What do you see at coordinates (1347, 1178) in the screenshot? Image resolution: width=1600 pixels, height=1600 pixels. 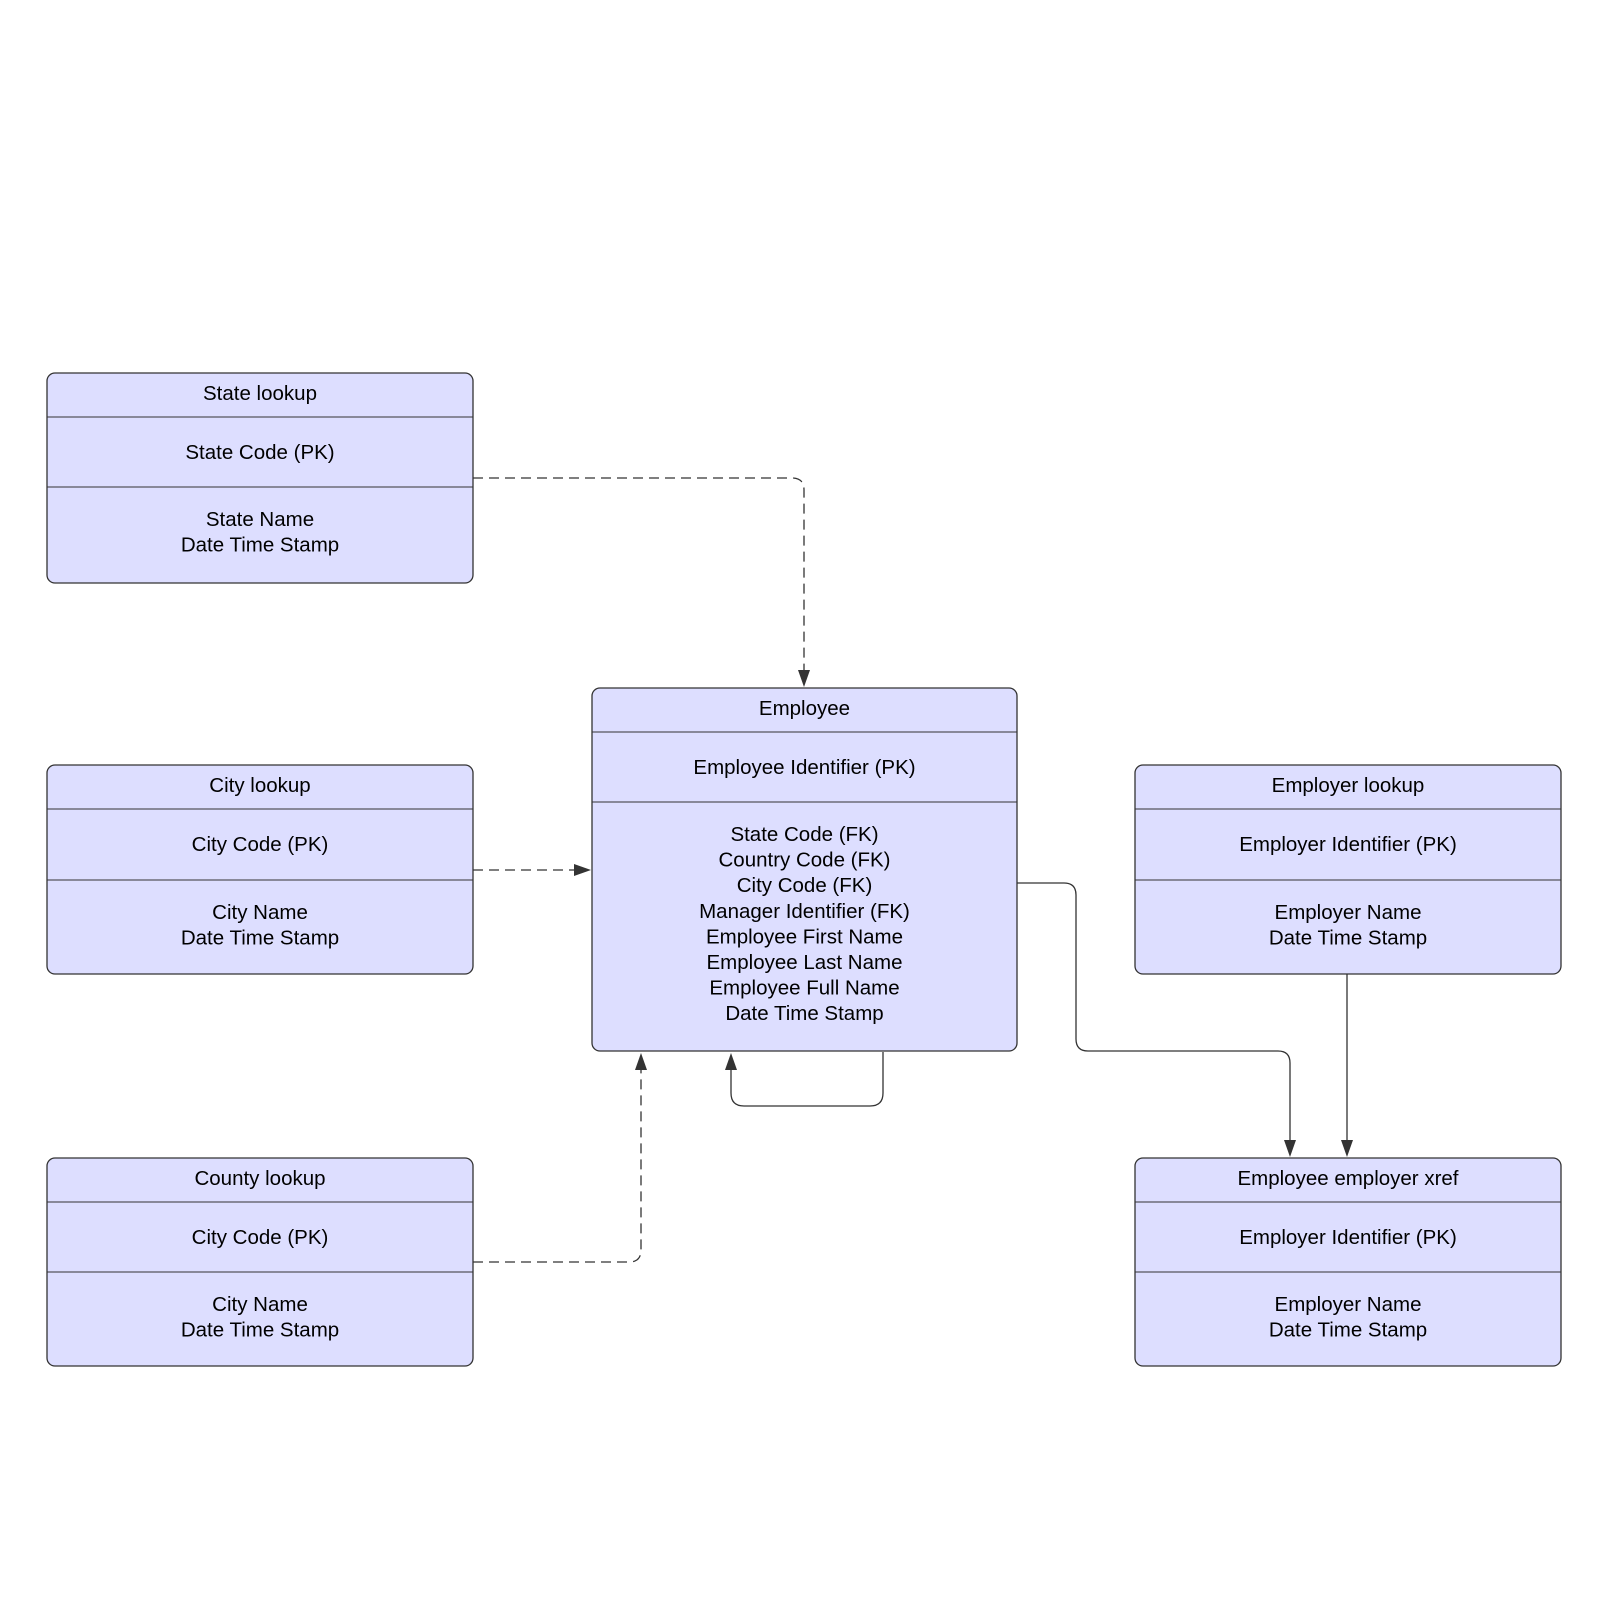 I see `entity-title: Employee employer xref` at bounding box center [1347, 1178].